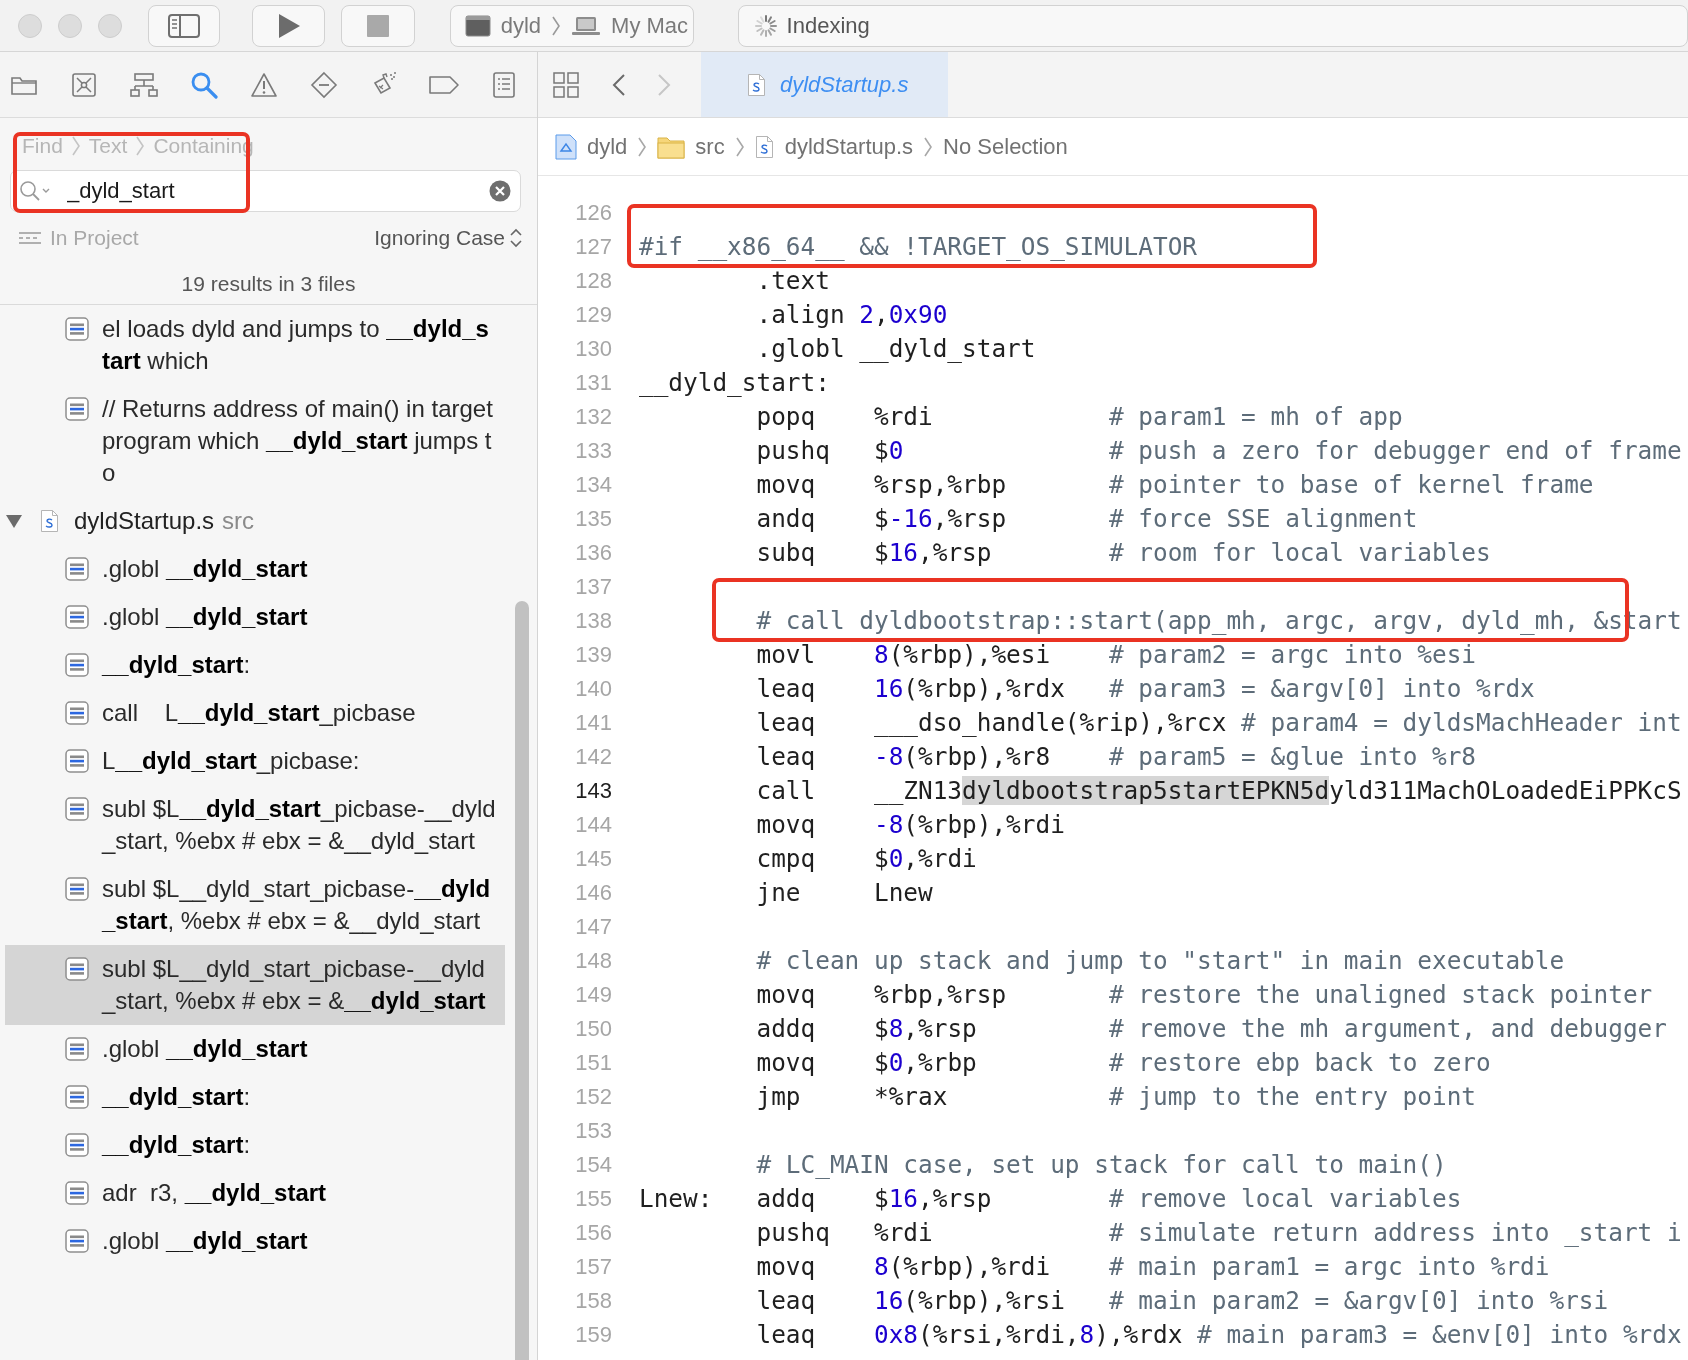  I want to click on code-line: jne Lnew, so click(844, 893).